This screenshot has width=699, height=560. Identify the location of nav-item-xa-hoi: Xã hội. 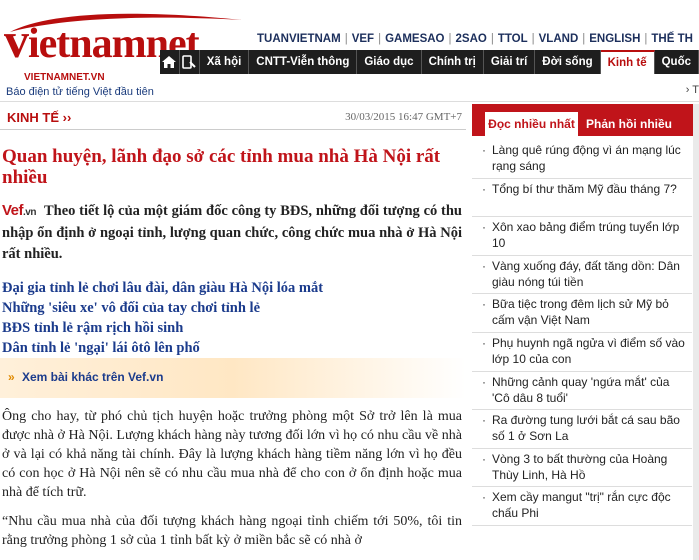
(225, 62).